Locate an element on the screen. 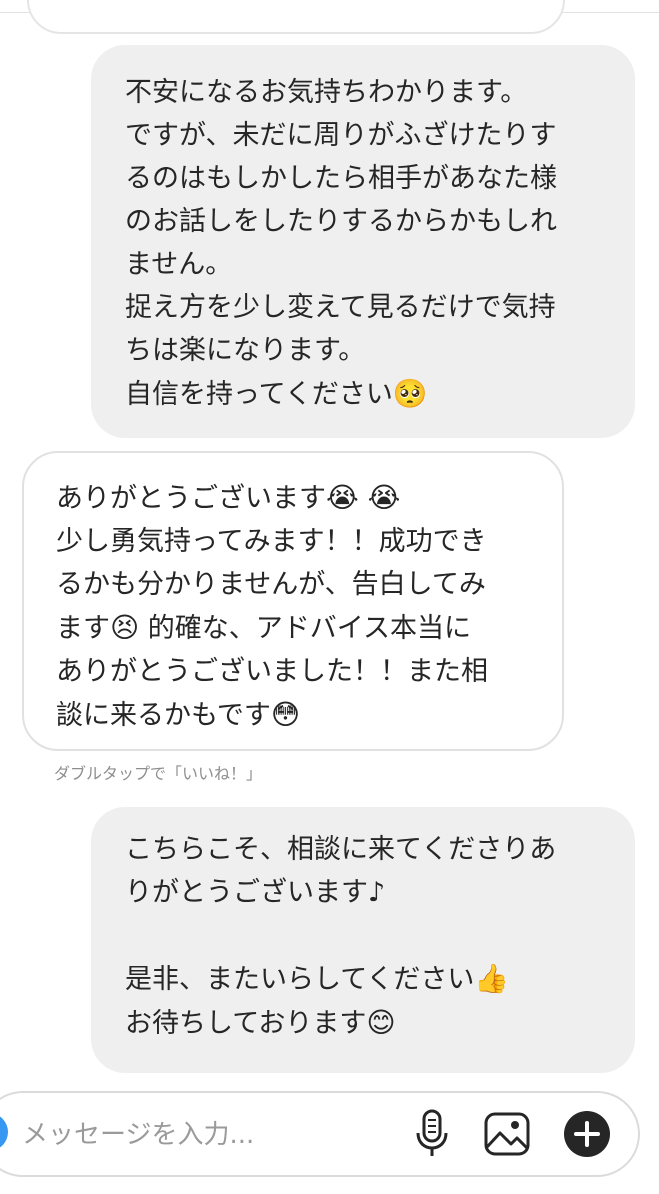  thumbs-up-emoji: 👍 is located at coordinates (492, 978).